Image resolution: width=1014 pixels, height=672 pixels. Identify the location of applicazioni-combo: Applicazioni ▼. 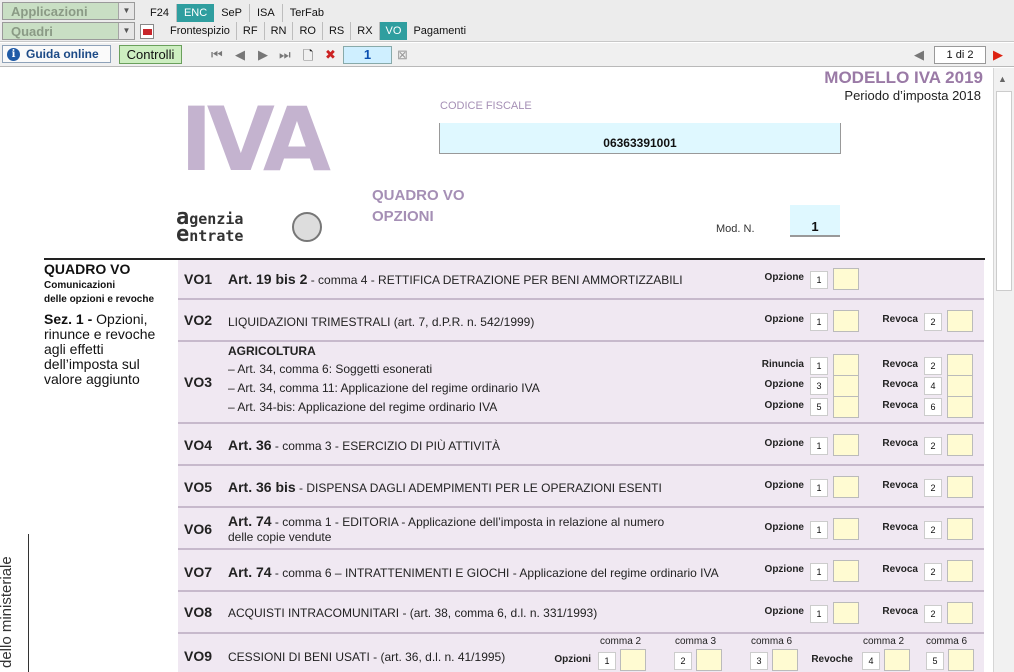
(68, 11).